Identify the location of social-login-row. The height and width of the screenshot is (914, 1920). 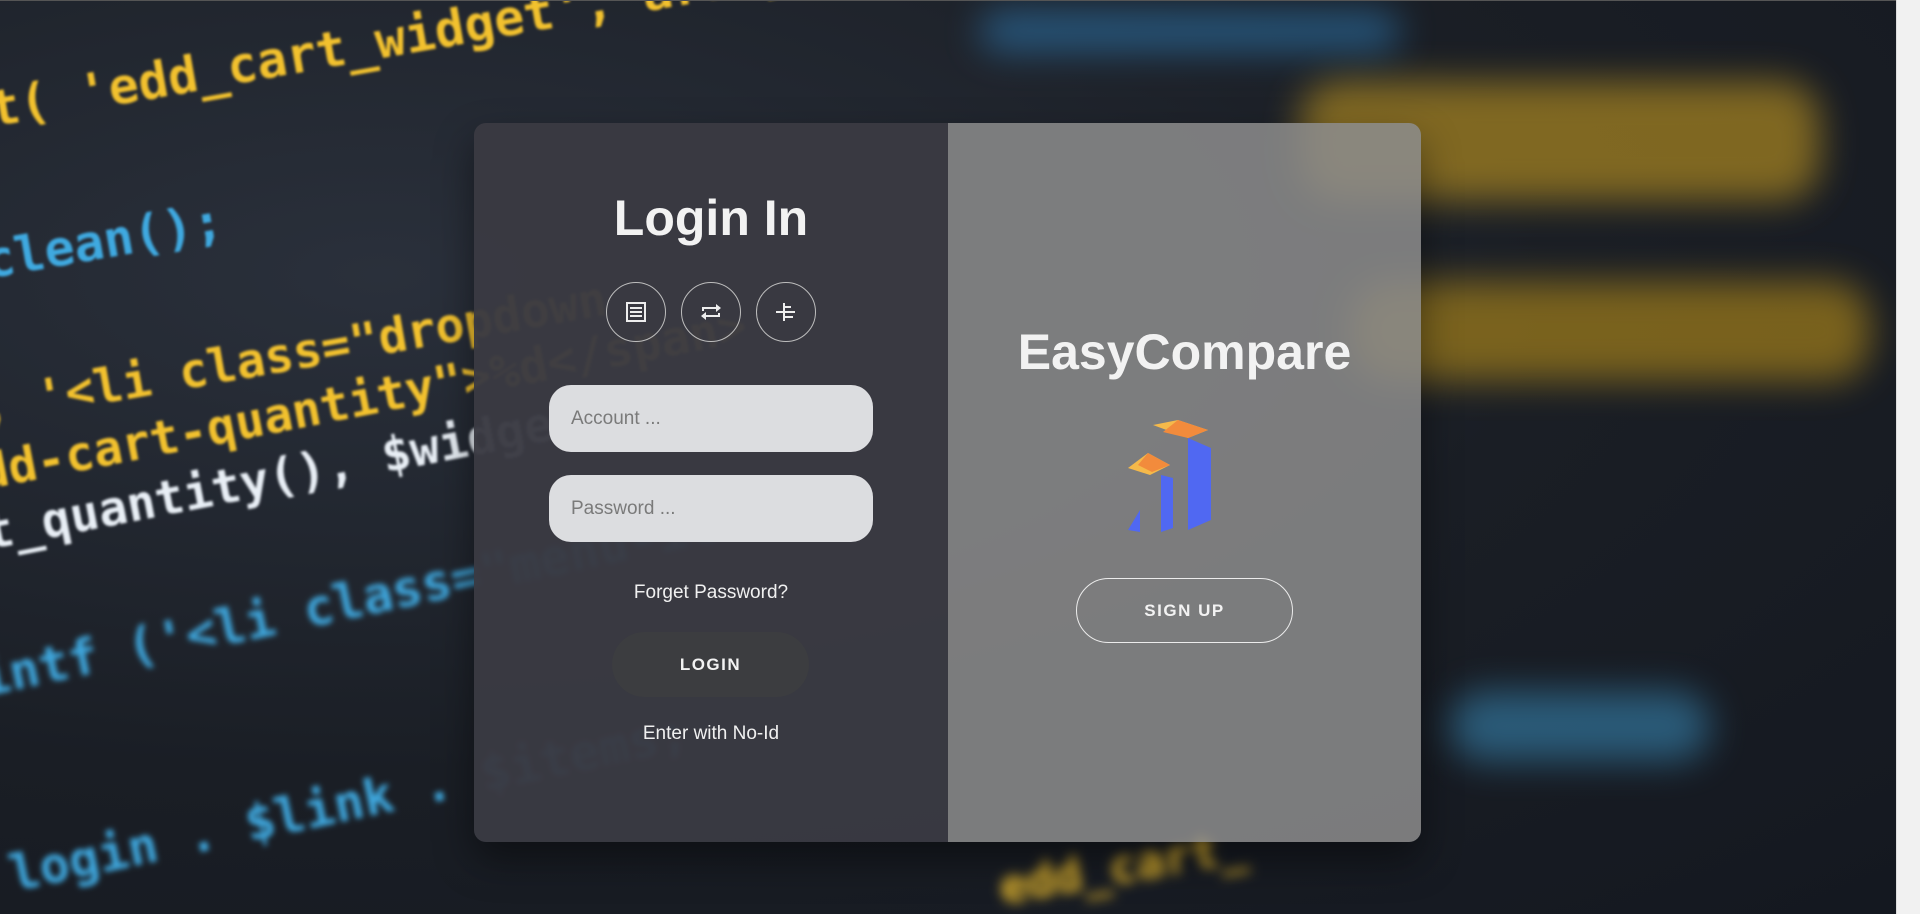
(711, 312).